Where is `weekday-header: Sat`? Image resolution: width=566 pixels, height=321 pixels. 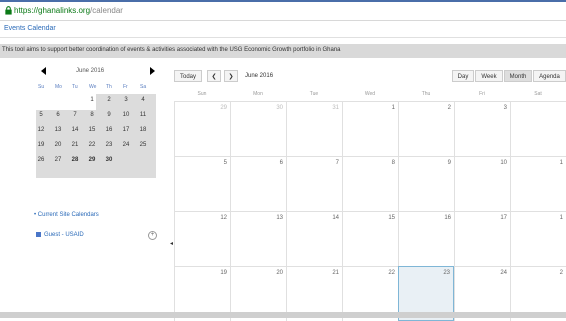 weekday-header: Sat is located at coordinates (538, 94).